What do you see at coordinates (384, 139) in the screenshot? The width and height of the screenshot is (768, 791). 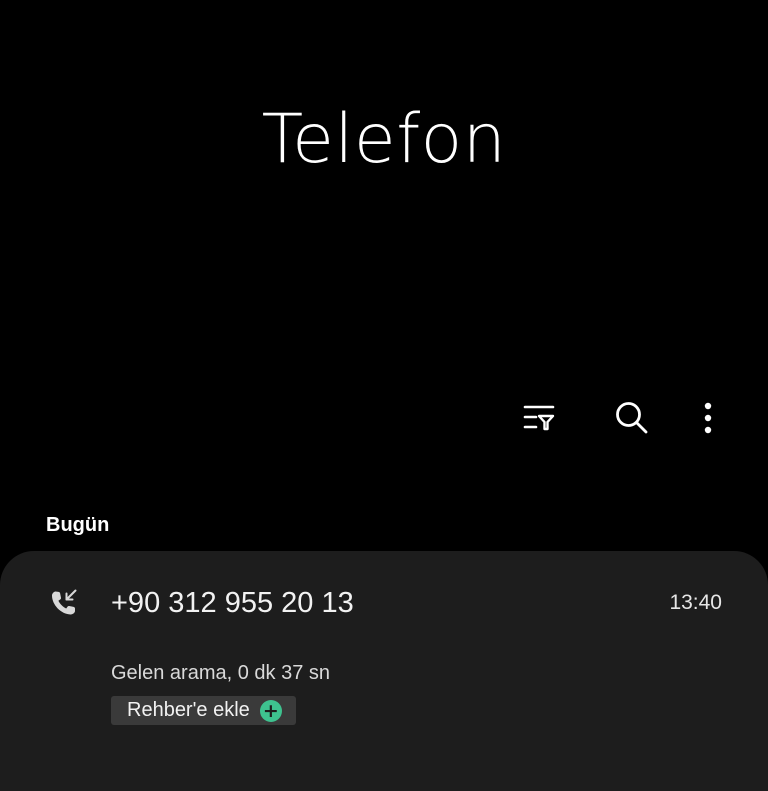 I see `app-title: Telefon` at bounding box center [384, 139].